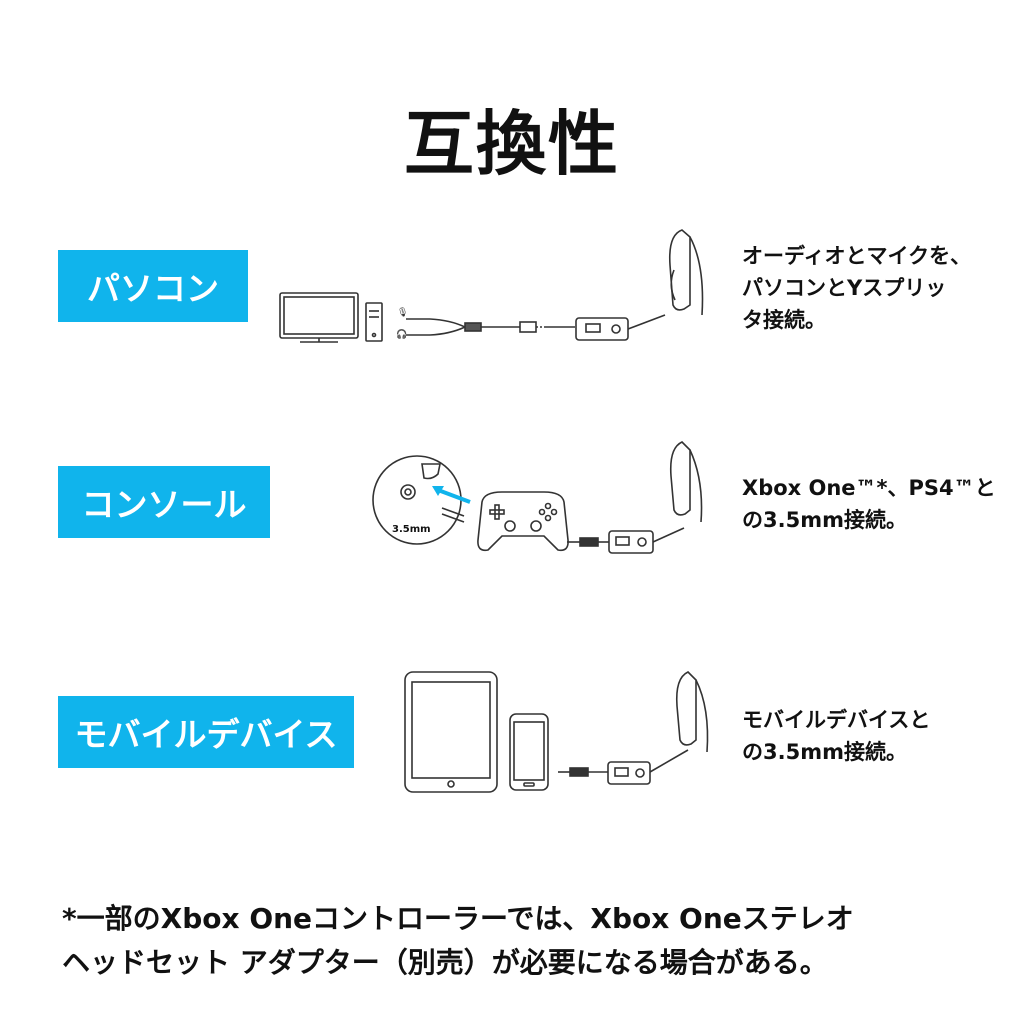  Describe the element at coordinates (206, 732) in the screenshot. I see `badge-mobile: モバイルデバイス` at that location.